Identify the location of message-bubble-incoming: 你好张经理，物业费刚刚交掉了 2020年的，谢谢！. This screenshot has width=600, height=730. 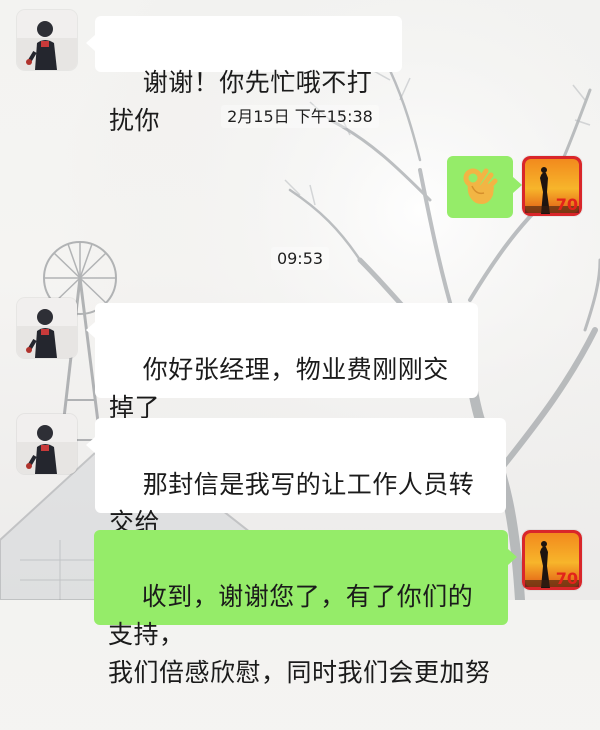
(282, 381).